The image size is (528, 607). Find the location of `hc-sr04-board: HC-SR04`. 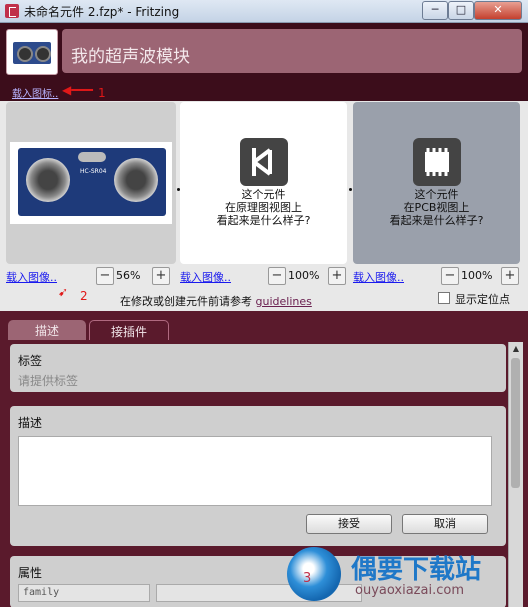

hc-sr04-board: HC-SR04 is located at coordinates (92, 182).